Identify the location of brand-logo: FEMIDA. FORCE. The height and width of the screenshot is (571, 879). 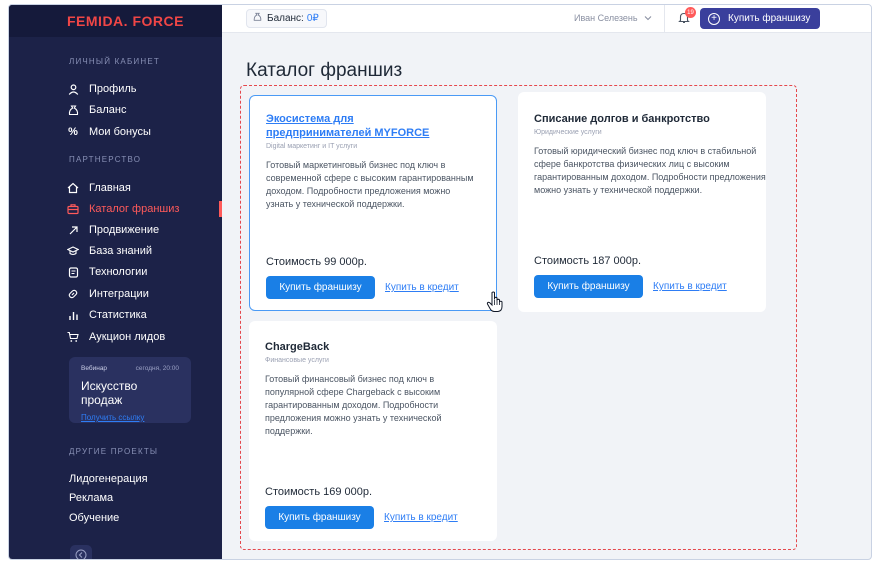
(115, 21).